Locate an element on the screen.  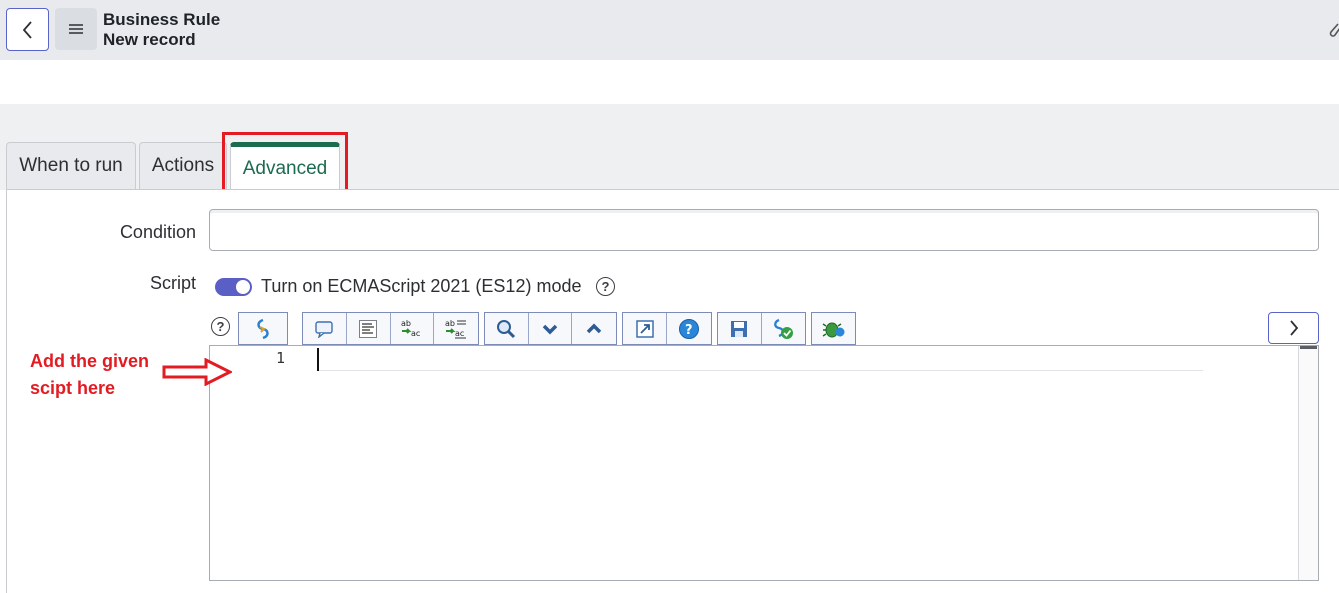
record-subtitle: New record is located at coordinates (149, 39).